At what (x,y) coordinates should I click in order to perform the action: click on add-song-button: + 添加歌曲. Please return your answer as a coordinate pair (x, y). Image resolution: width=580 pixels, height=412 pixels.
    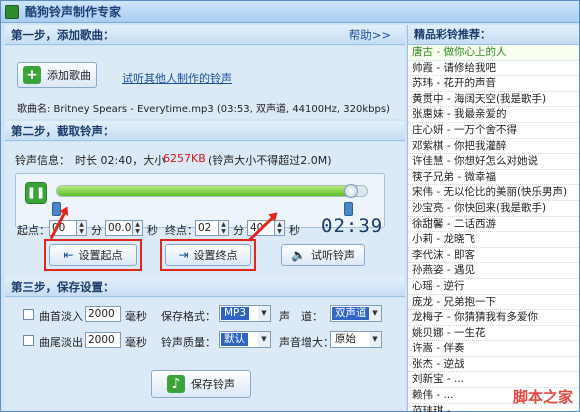
    Looking at the image, I should click on (57, 75).